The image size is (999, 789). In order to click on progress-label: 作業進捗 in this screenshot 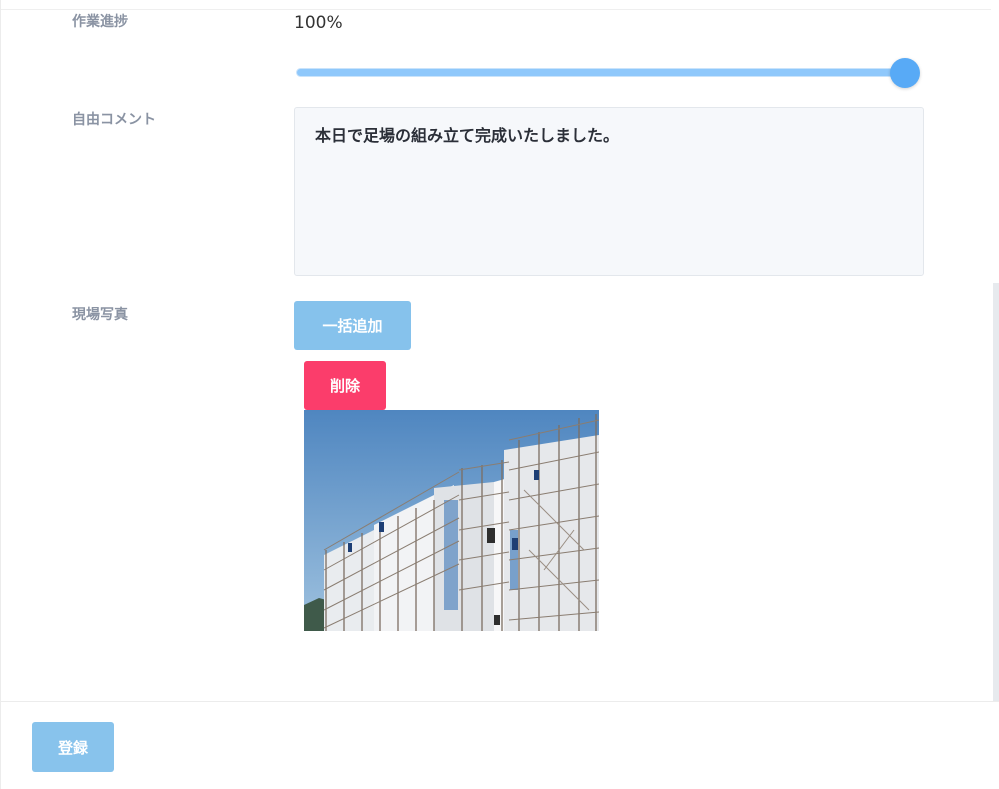, I will do `click(100, 22)`.